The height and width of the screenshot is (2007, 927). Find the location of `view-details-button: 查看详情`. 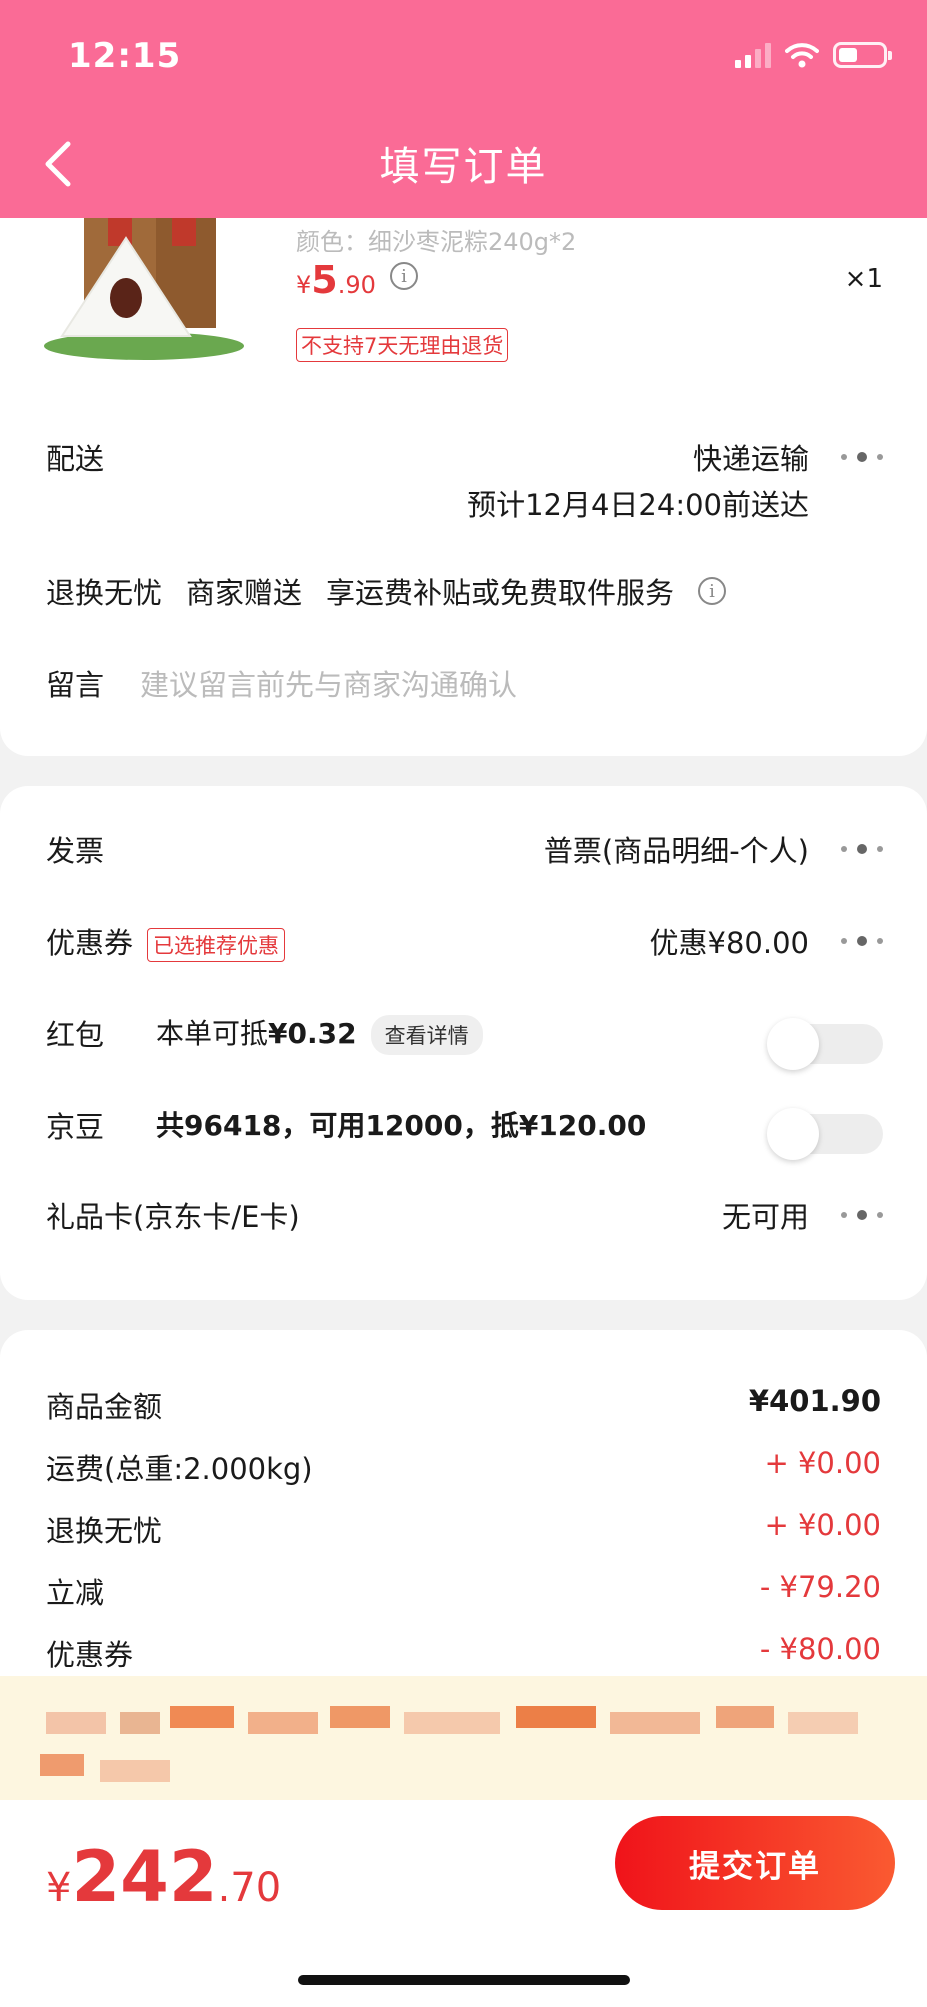

view-details-button: 查看详情 is located at coordinates (426, 1035).